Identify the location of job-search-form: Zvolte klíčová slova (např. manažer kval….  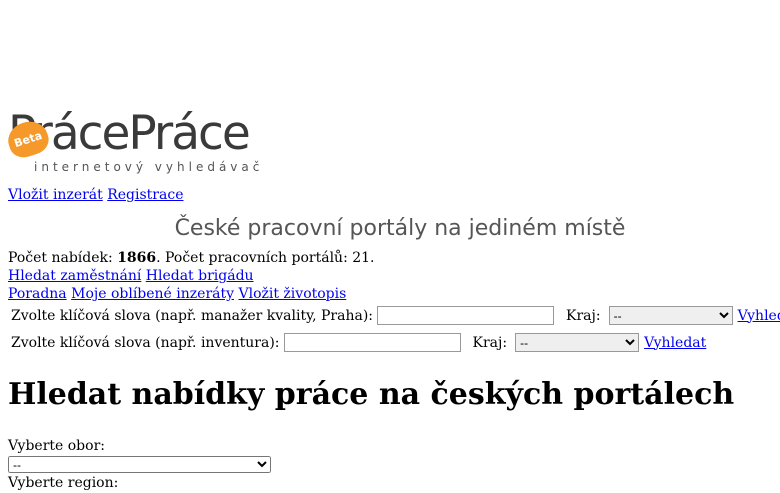
(395, 315).